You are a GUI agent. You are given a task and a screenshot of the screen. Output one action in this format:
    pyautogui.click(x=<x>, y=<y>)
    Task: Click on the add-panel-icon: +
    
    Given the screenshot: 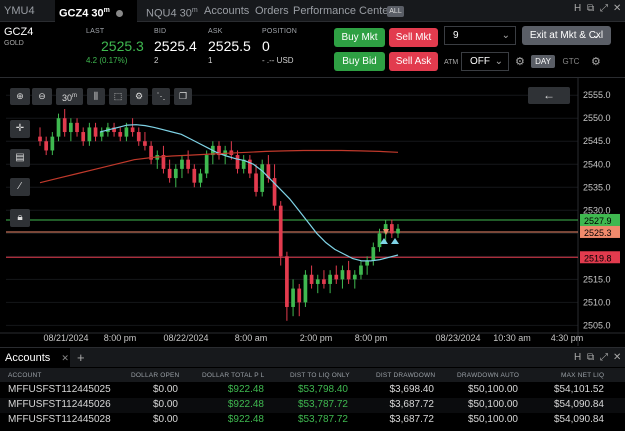 What is the action you would take?
    pyautogui.click(x=81, y=357)
    